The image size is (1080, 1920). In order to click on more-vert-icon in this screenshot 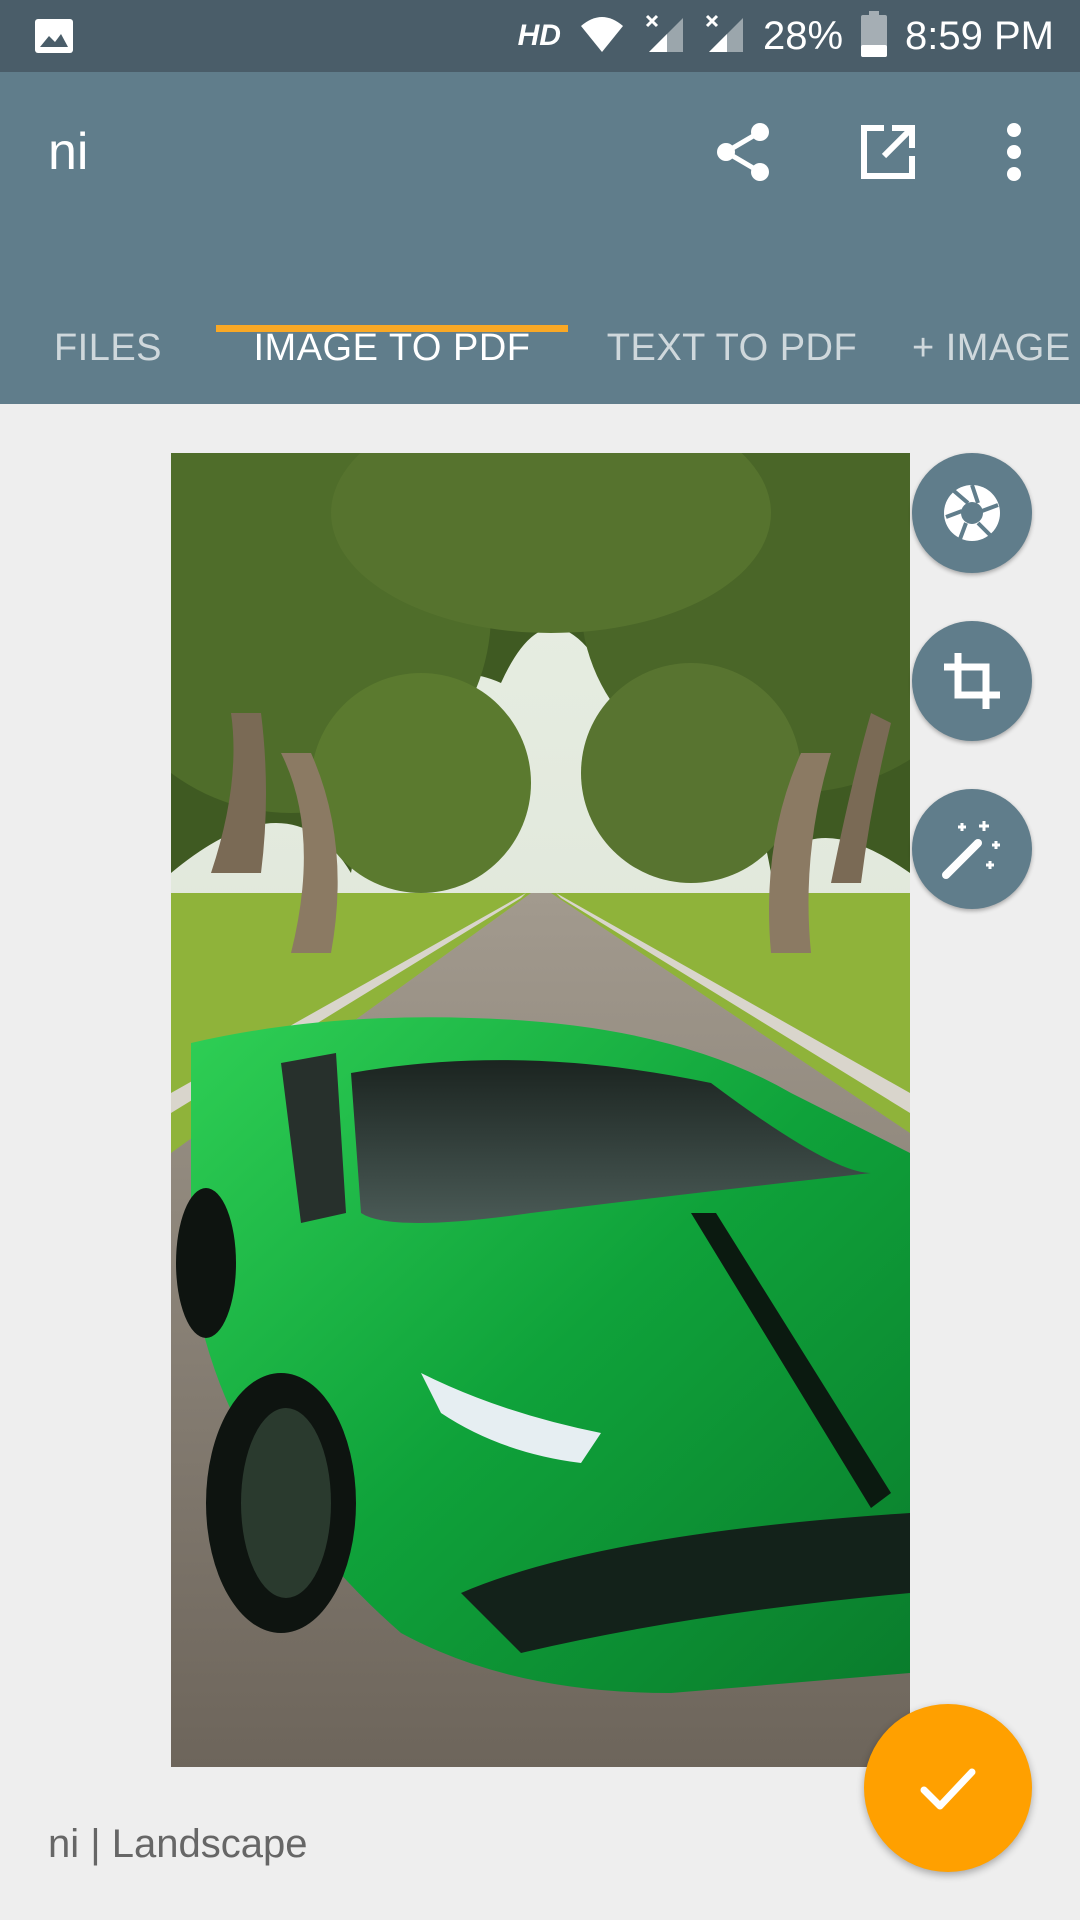, I will do `click(1014, 152)`.